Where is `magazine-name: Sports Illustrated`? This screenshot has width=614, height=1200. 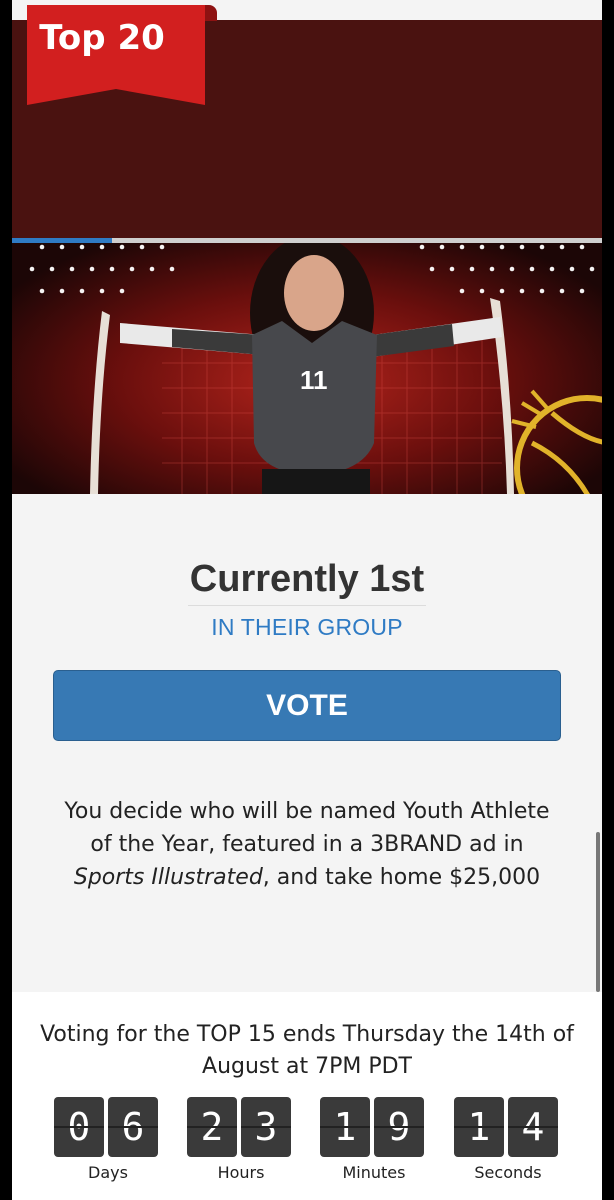
magazine-name: Sports Illustrated is located at coordinates (168, 877).